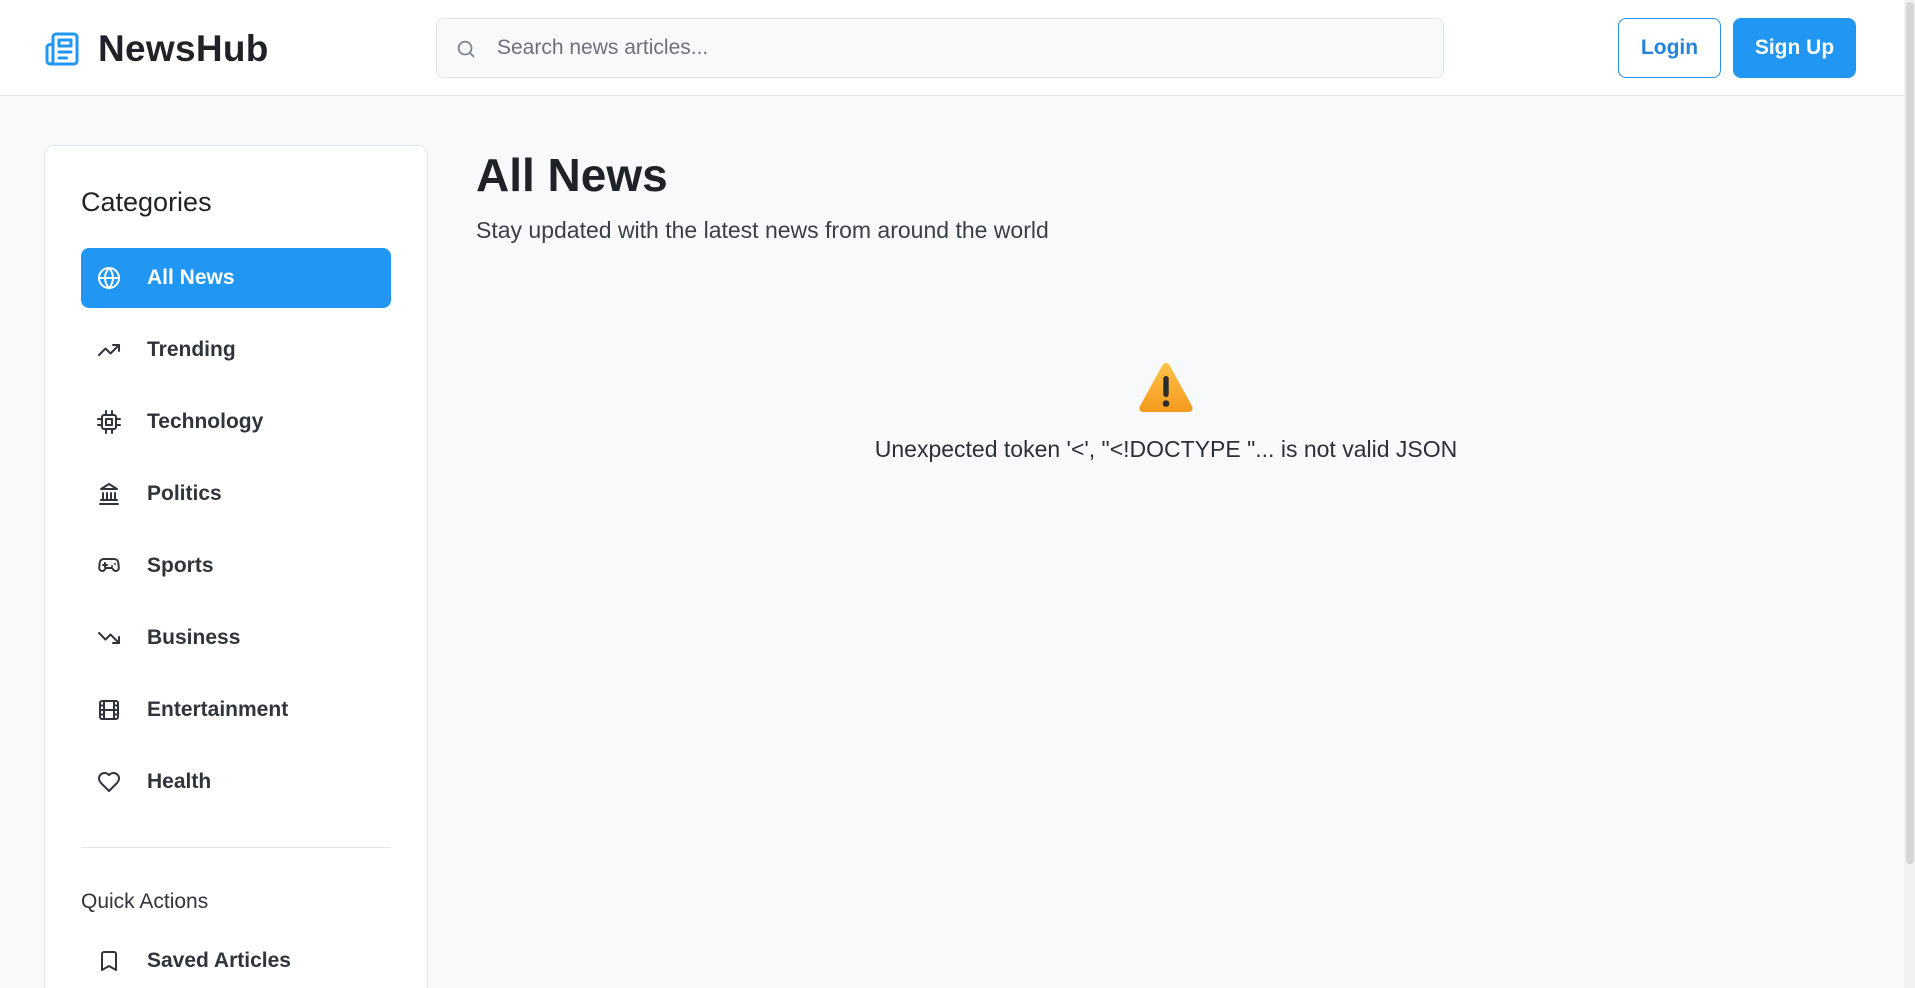  I want to click on sidebar-item-label: All News, so click(191, 277).